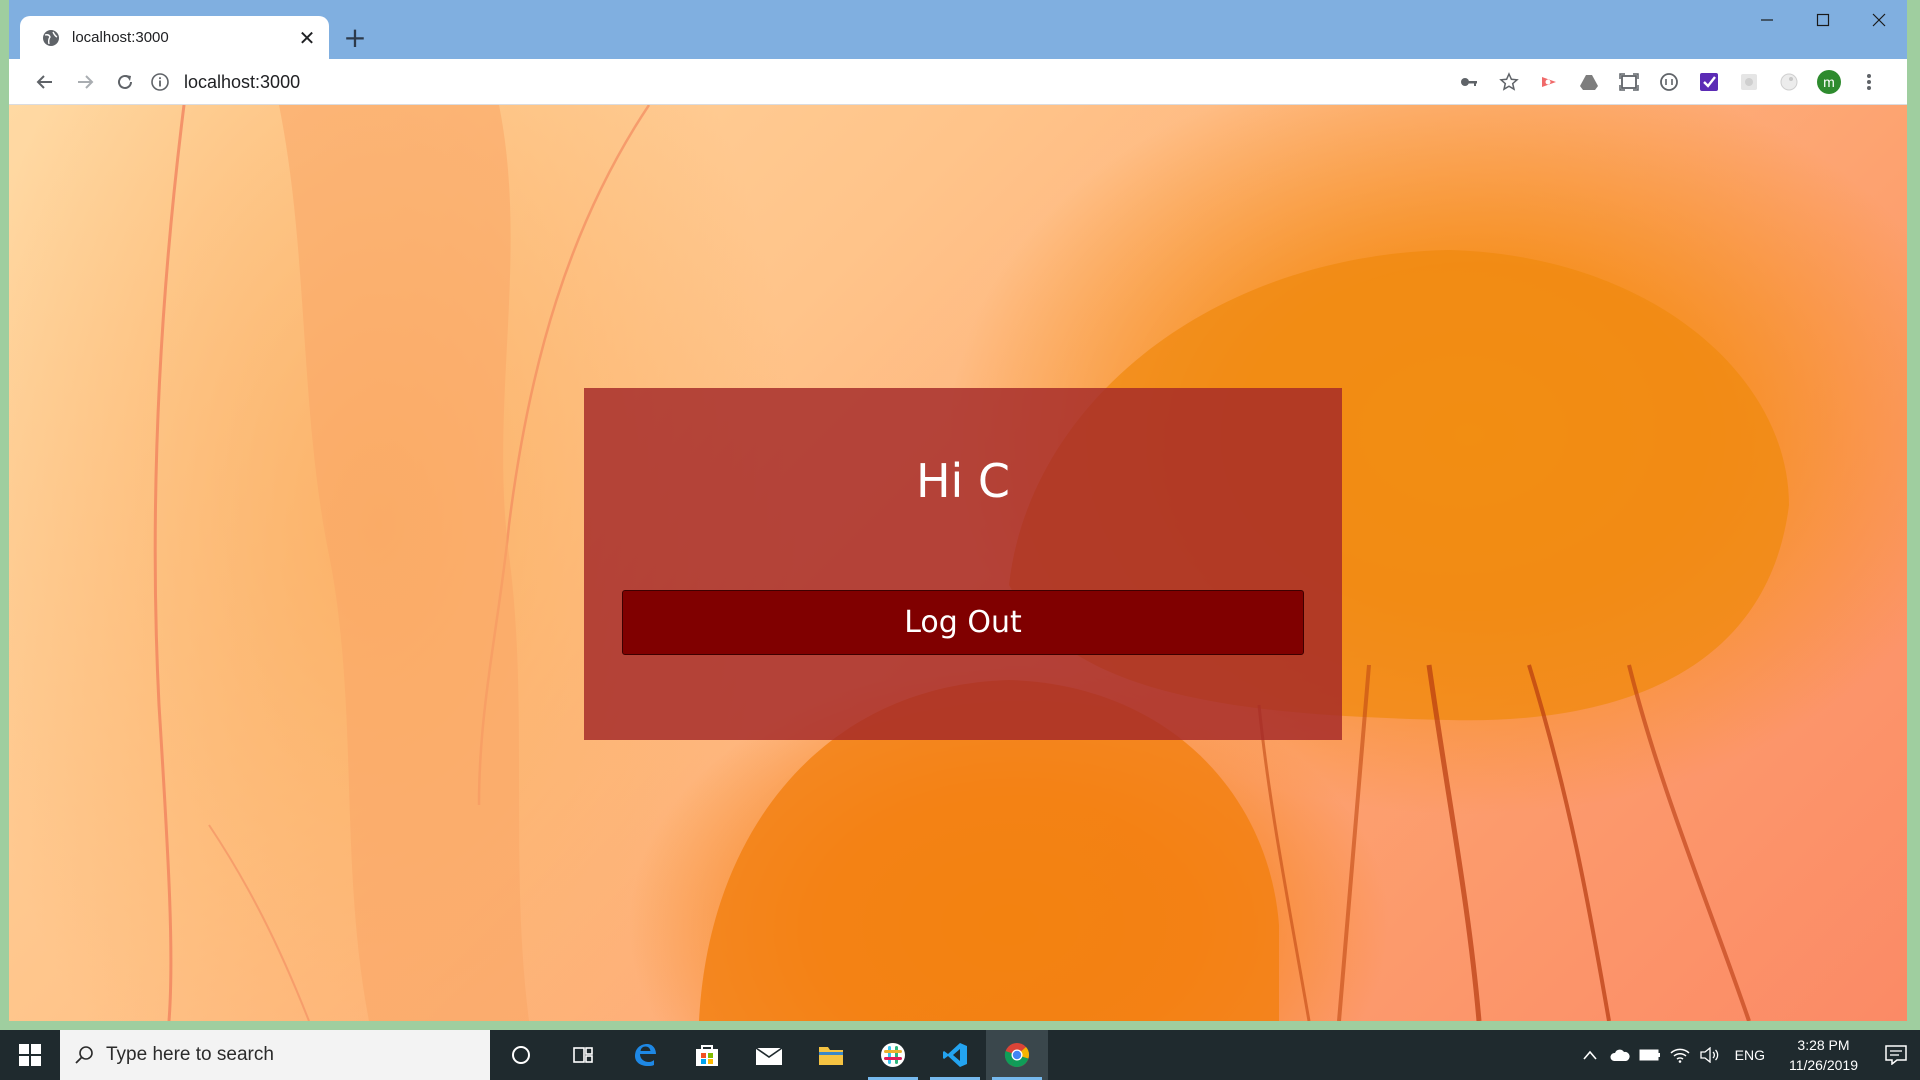  I want to click on star-icon, so click(1509, 81).